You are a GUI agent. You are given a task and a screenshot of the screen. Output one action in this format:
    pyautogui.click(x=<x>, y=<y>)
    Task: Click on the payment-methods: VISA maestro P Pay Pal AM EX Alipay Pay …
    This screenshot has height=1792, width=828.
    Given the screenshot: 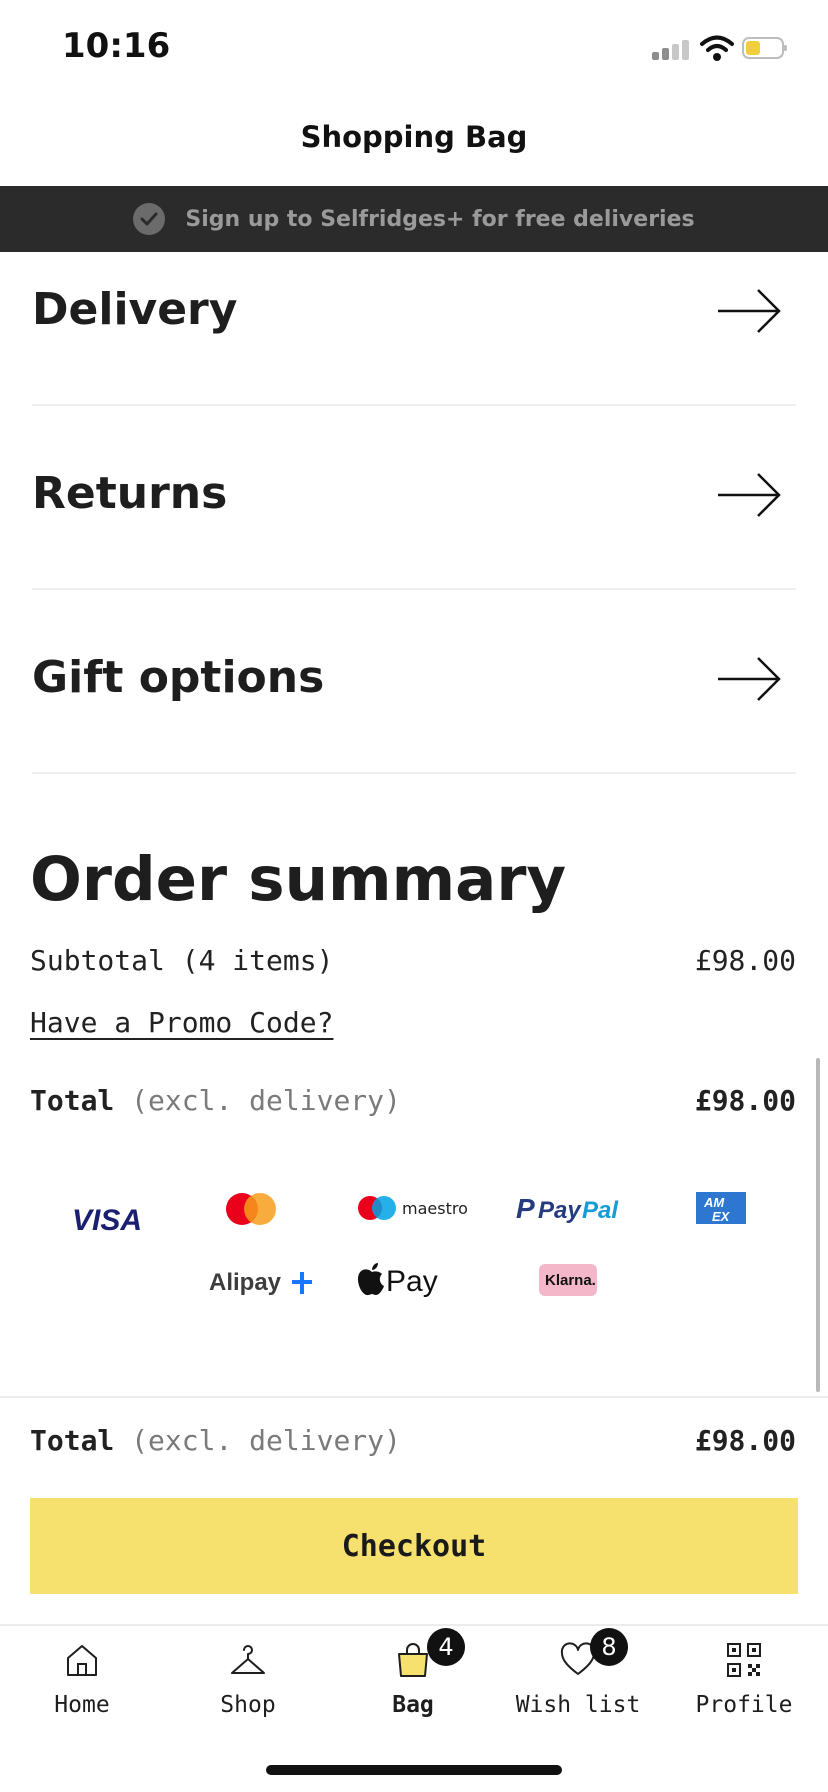 What is the action you would take?
    pyautogui.click(x=416, y=1252)
    